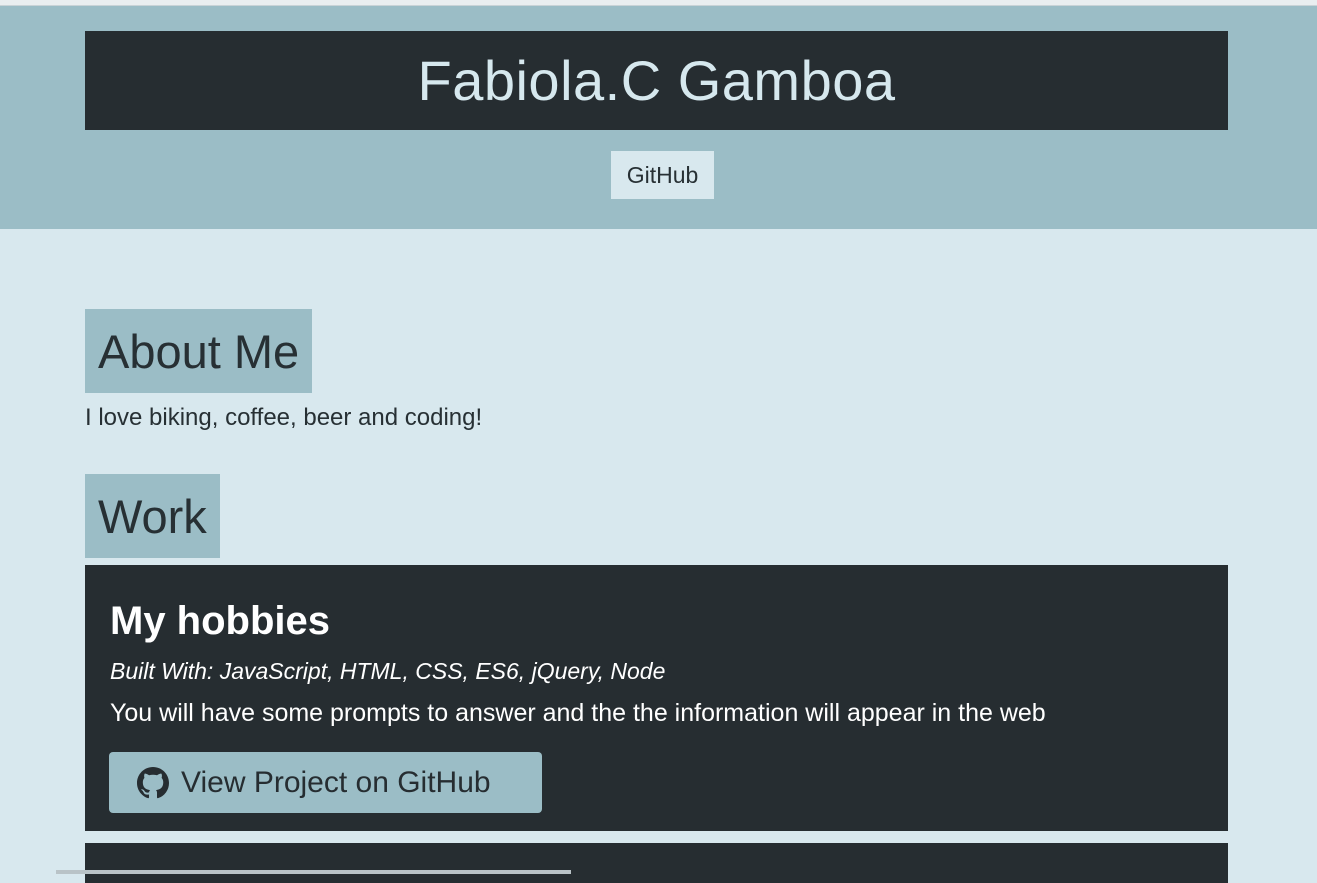  What do you see at coordinates (313, 872) in the screenshot?
I see `horizontal-scrollbar` at bounding box center [313, 872].